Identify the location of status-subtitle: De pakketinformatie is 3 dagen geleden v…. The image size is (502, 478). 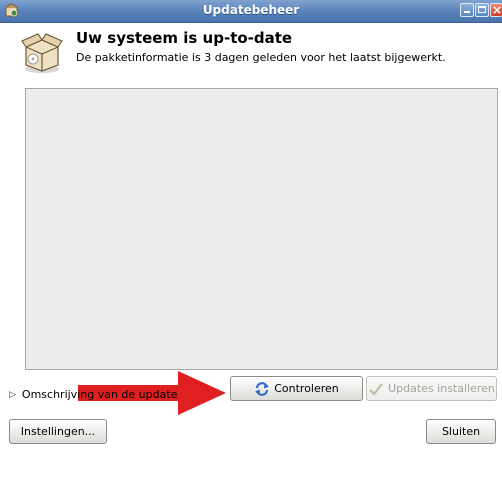
(261, 57).